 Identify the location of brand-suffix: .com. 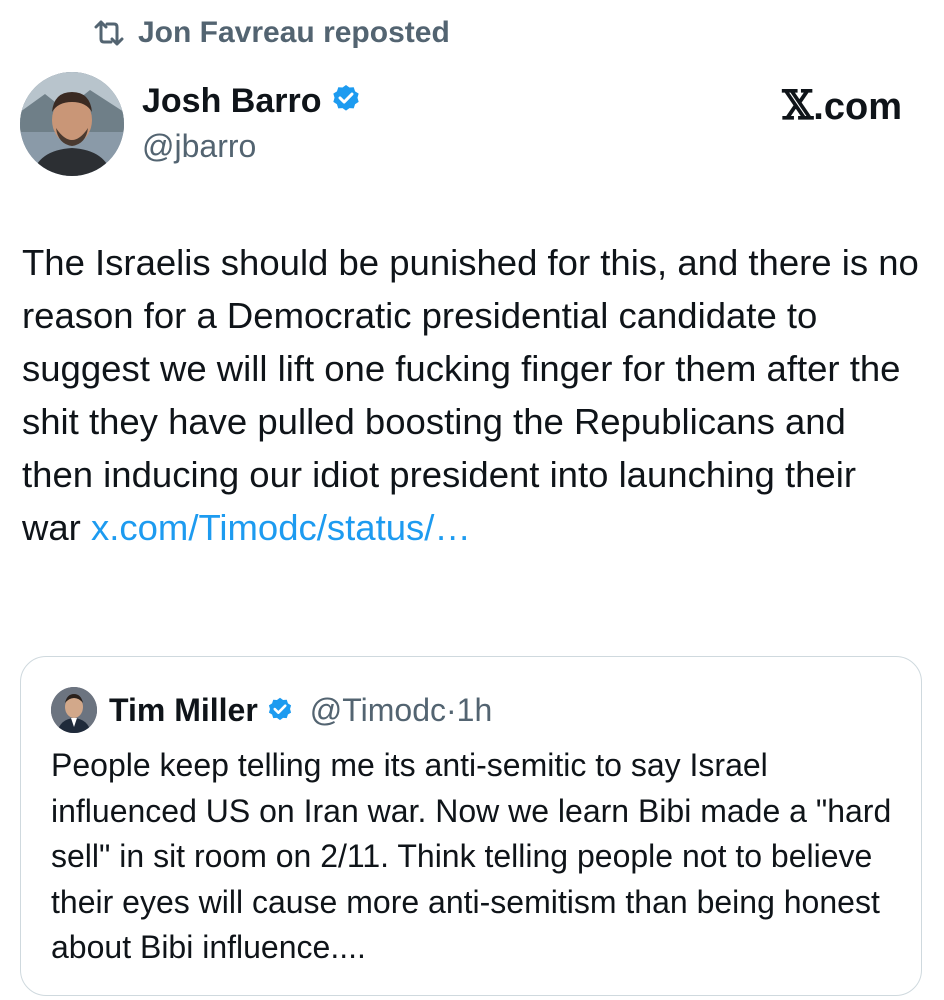
(857, 107).